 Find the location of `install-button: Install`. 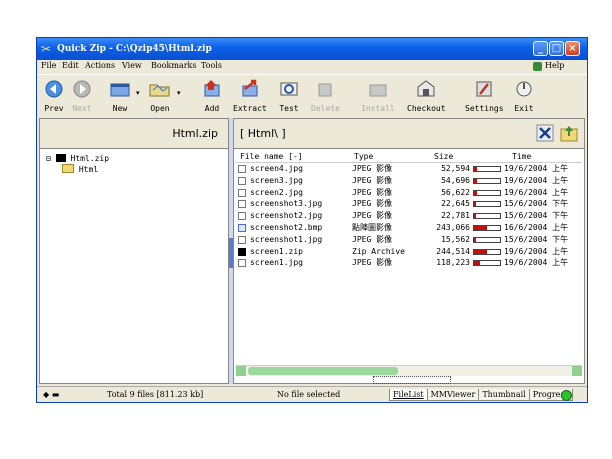

install-button: Install is located at coordinates (378, 96).